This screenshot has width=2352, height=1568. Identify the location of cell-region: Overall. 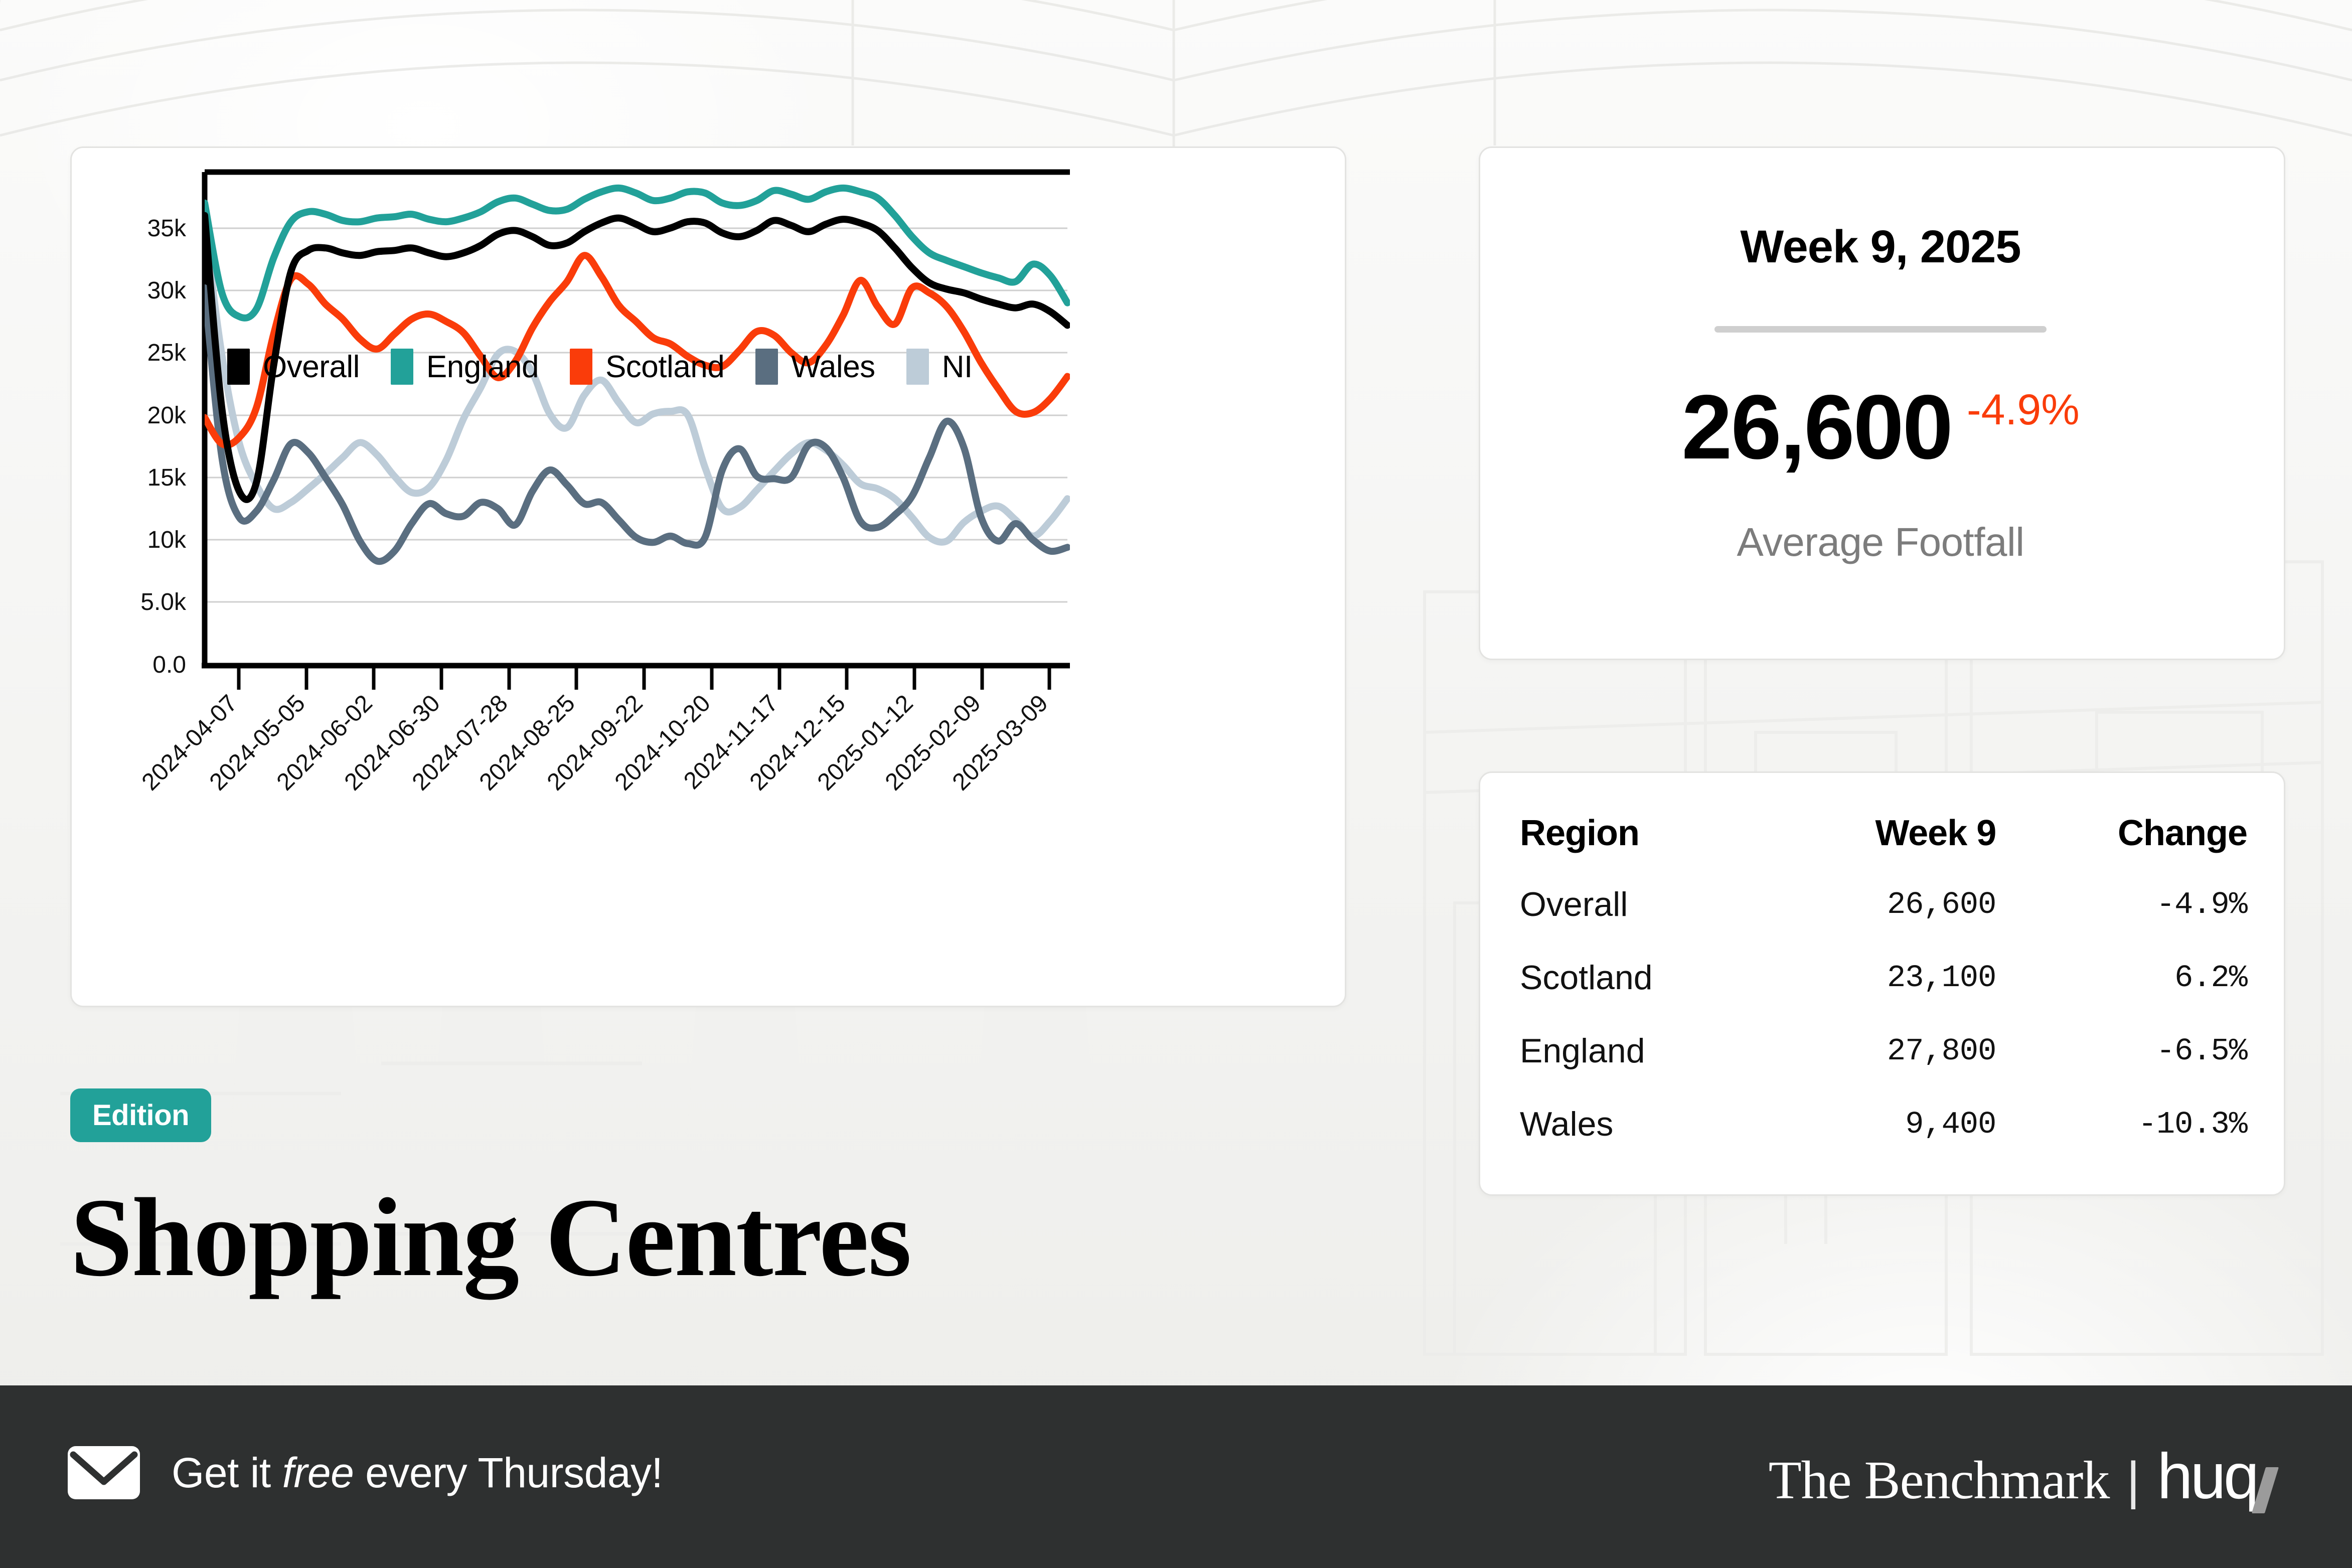
(1574, 904).